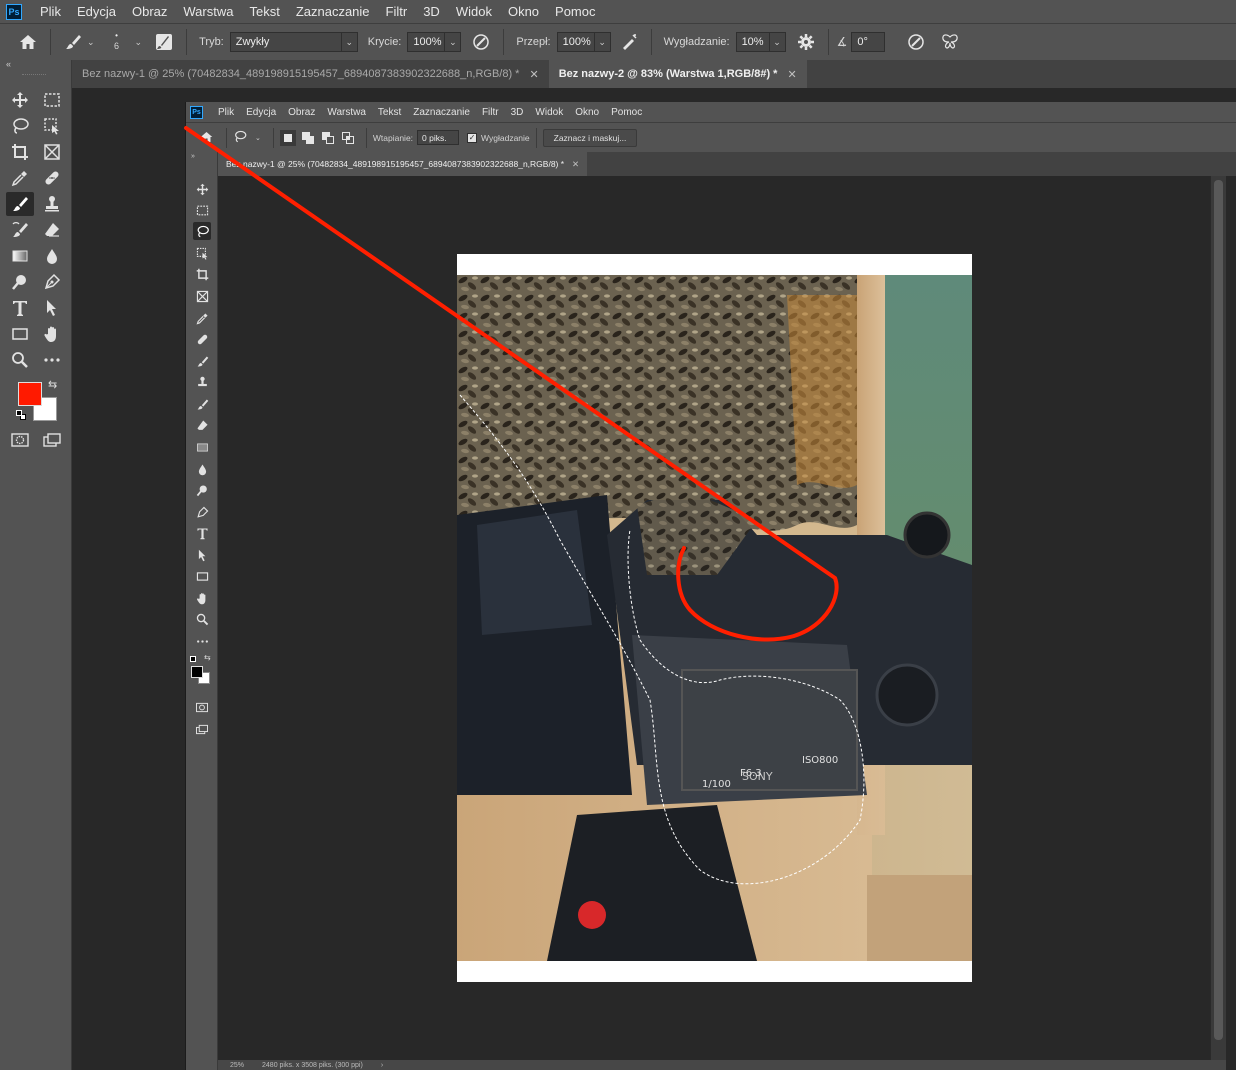 This screenshot has height=1070, width=1236. What do you see at coordinates (50, 11) in the screenshot?
I see `menu-plik: Plik` at bounding box center [50, 11].